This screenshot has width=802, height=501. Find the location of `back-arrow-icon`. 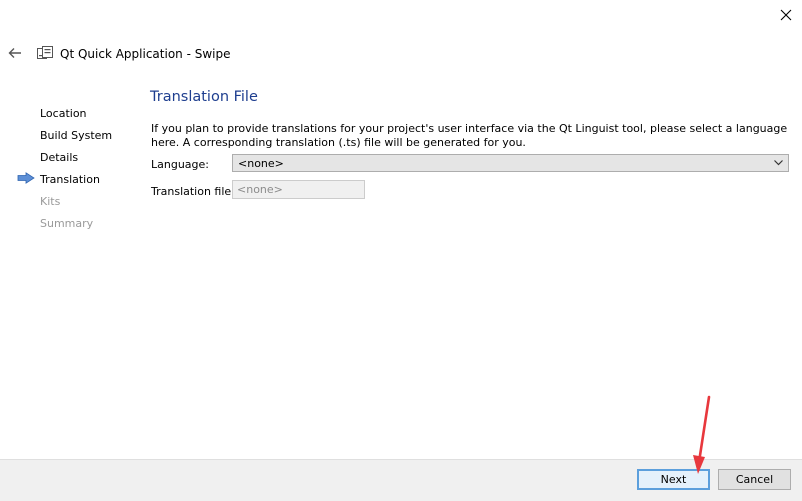

back-arrow-icon is located at coordinates (14, 53).